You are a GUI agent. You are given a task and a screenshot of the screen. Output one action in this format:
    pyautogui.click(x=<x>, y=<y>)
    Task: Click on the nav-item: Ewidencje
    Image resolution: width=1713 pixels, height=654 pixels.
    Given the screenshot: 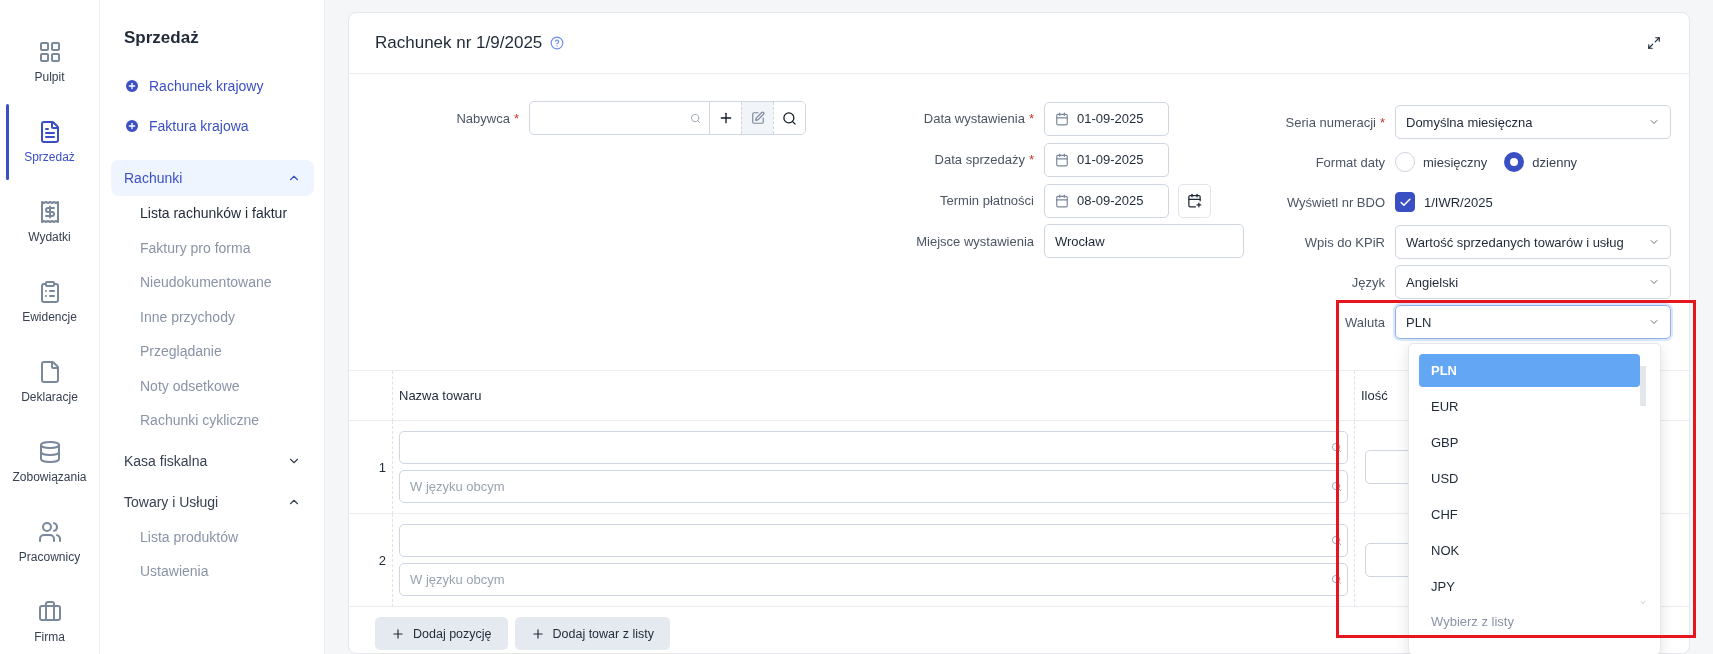 What is the action you would take?
    pyautogui.click(x=49, y=302)
    